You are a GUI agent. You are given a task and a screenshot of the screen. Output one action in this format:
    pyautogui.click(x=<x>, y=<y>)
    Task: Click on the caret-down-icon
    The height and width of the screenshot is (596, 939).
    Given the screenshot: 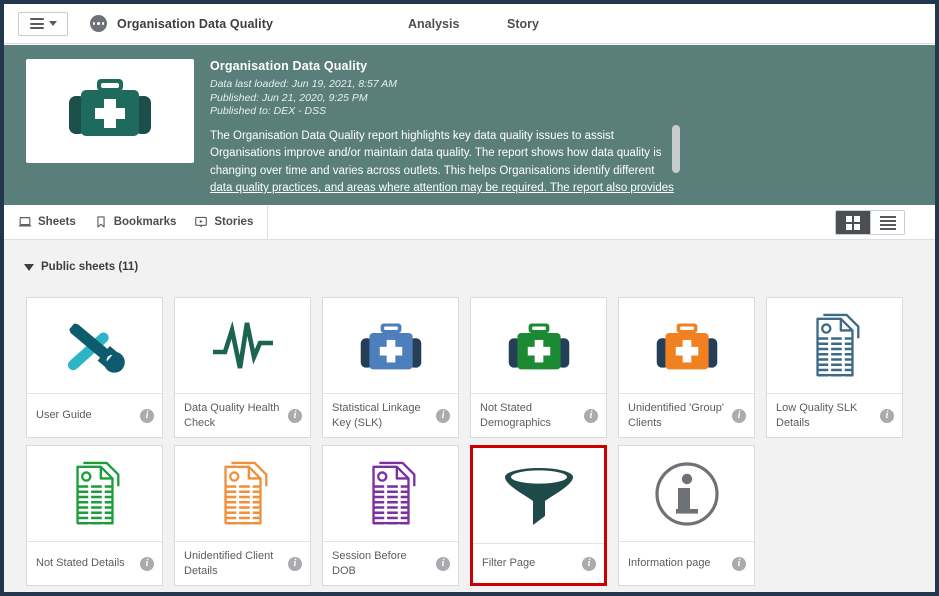 What is the action you would take?
    pyautogui.click(x=29, y=267)
    